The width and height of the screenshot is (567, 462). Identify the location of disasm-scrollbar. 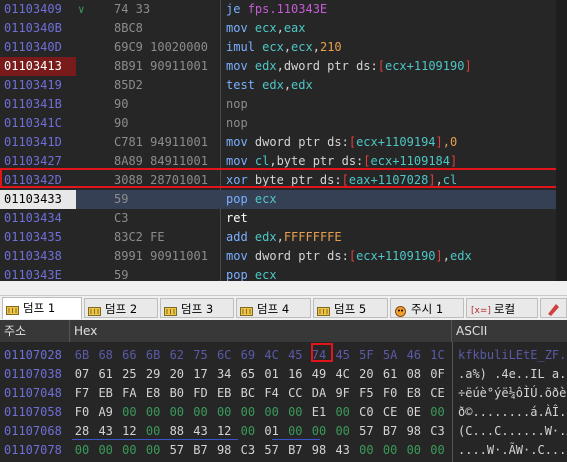
(561, 140).